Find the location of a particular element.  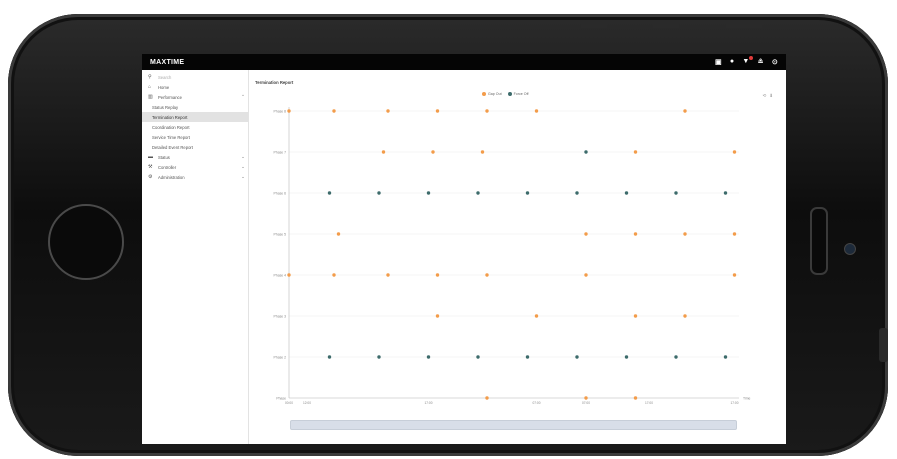

sidebar-item-label: Termination Report is located at coordinates (170, 117).